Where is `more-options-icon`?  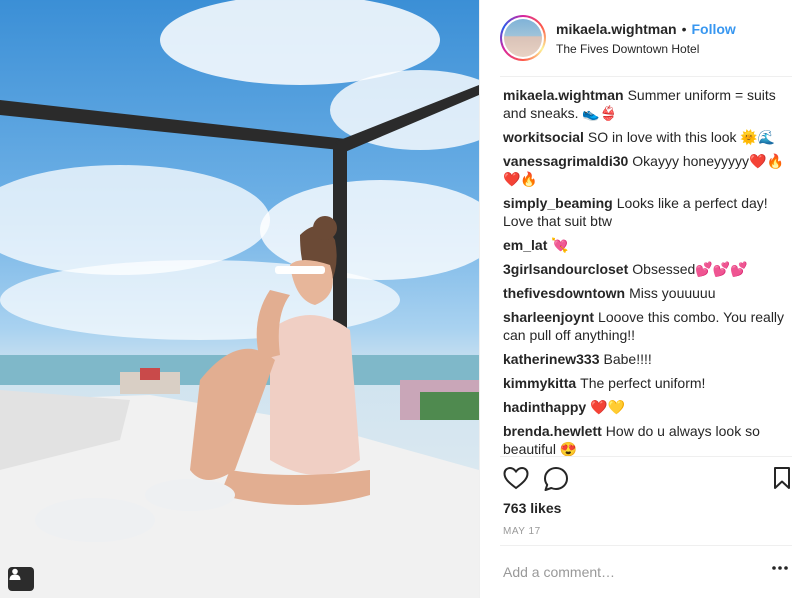 more-options-icon is located at coordinates (780, 568).